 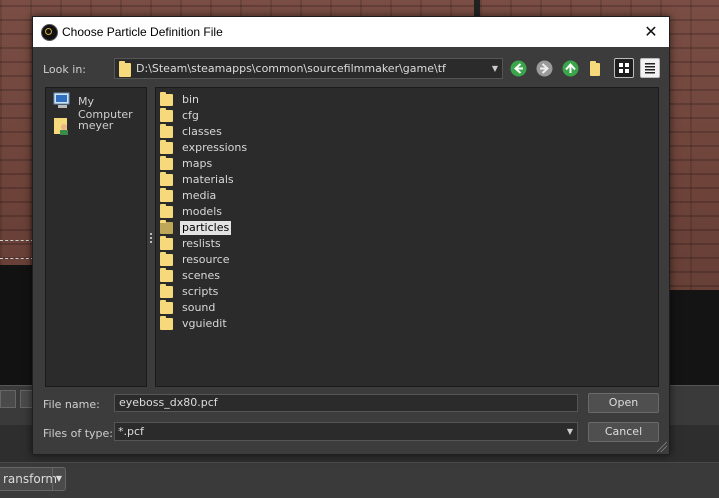 I want to click on file-item-bin: bin, so click(x=260, y=100).